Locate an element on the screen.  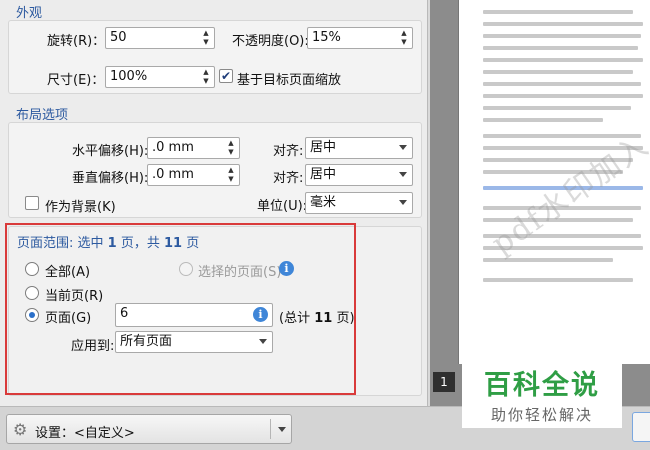
h-offset-input: .0 mm ▲ ▼ is located at coordinates (193, 148).